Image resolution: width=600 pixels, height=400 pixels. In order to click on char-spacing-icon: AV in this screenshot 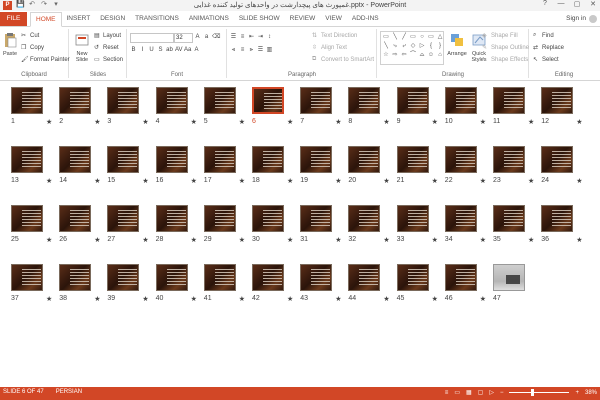, I will do `click(179, 50)`.